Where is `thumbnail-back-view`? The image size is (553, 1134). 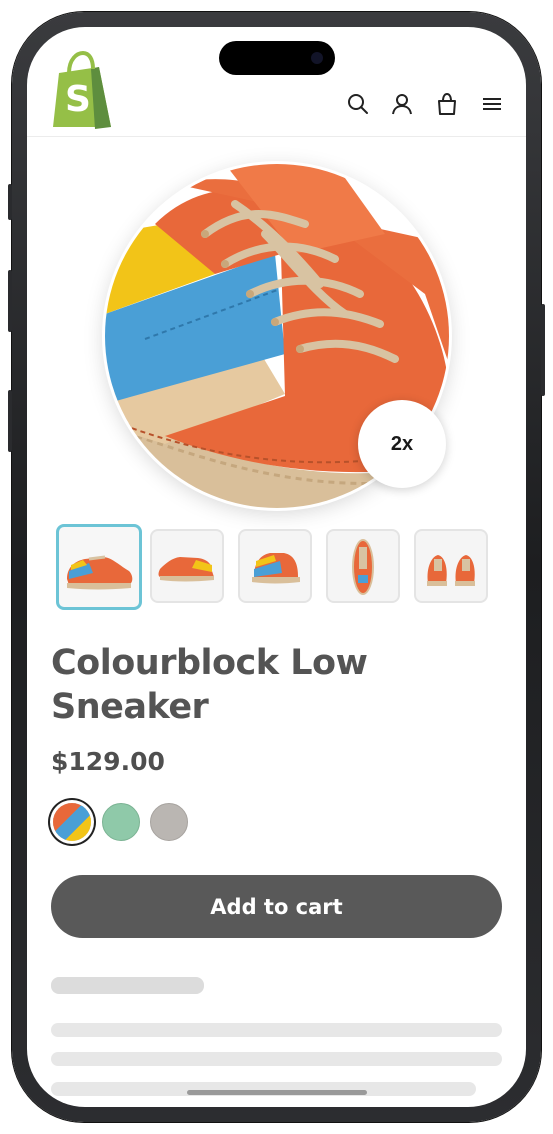 thumbnail-back-view is located at coordinates (275, 566).